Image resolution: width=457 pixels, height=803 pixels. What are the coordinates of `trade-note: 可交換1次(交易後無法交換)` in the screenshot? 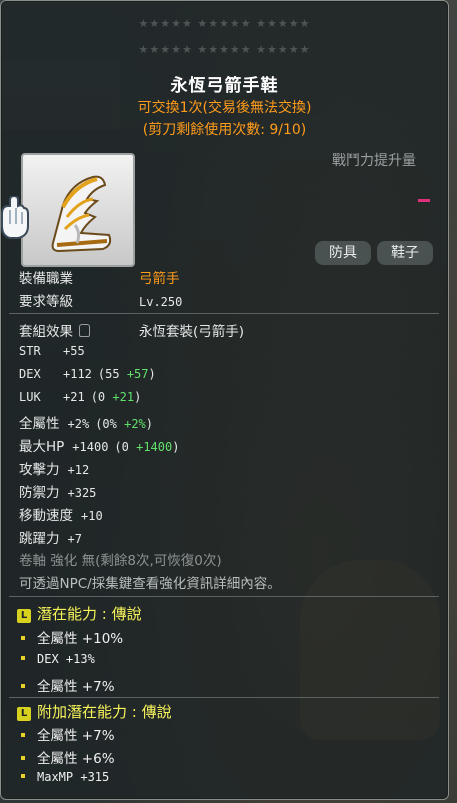 It's located at (224, 108).